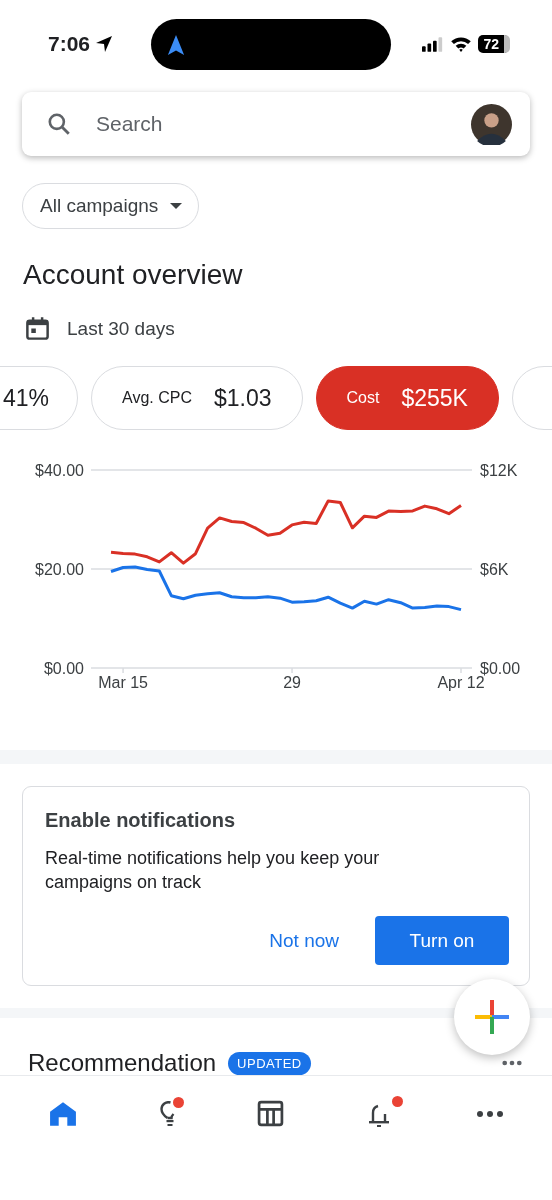  What do you see at coordinates (37, 328) in the screenshot?
I see `calendar-icon` at bounding box center [37, 328].